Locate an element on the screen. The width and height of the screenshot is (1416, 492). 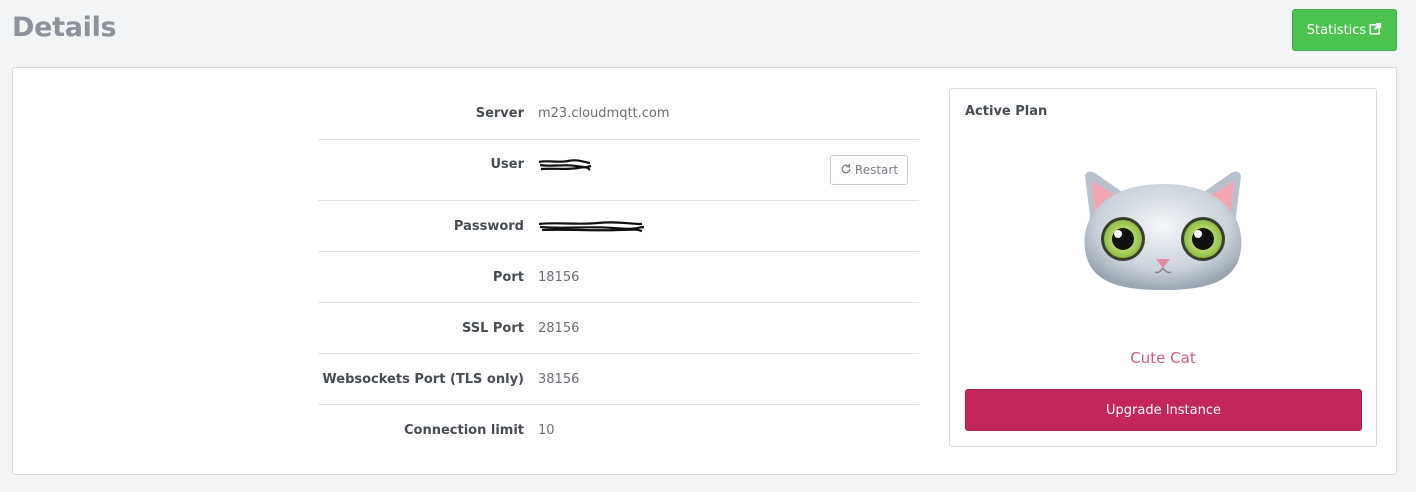
port-label: Port is located at coordinates (508, 277).